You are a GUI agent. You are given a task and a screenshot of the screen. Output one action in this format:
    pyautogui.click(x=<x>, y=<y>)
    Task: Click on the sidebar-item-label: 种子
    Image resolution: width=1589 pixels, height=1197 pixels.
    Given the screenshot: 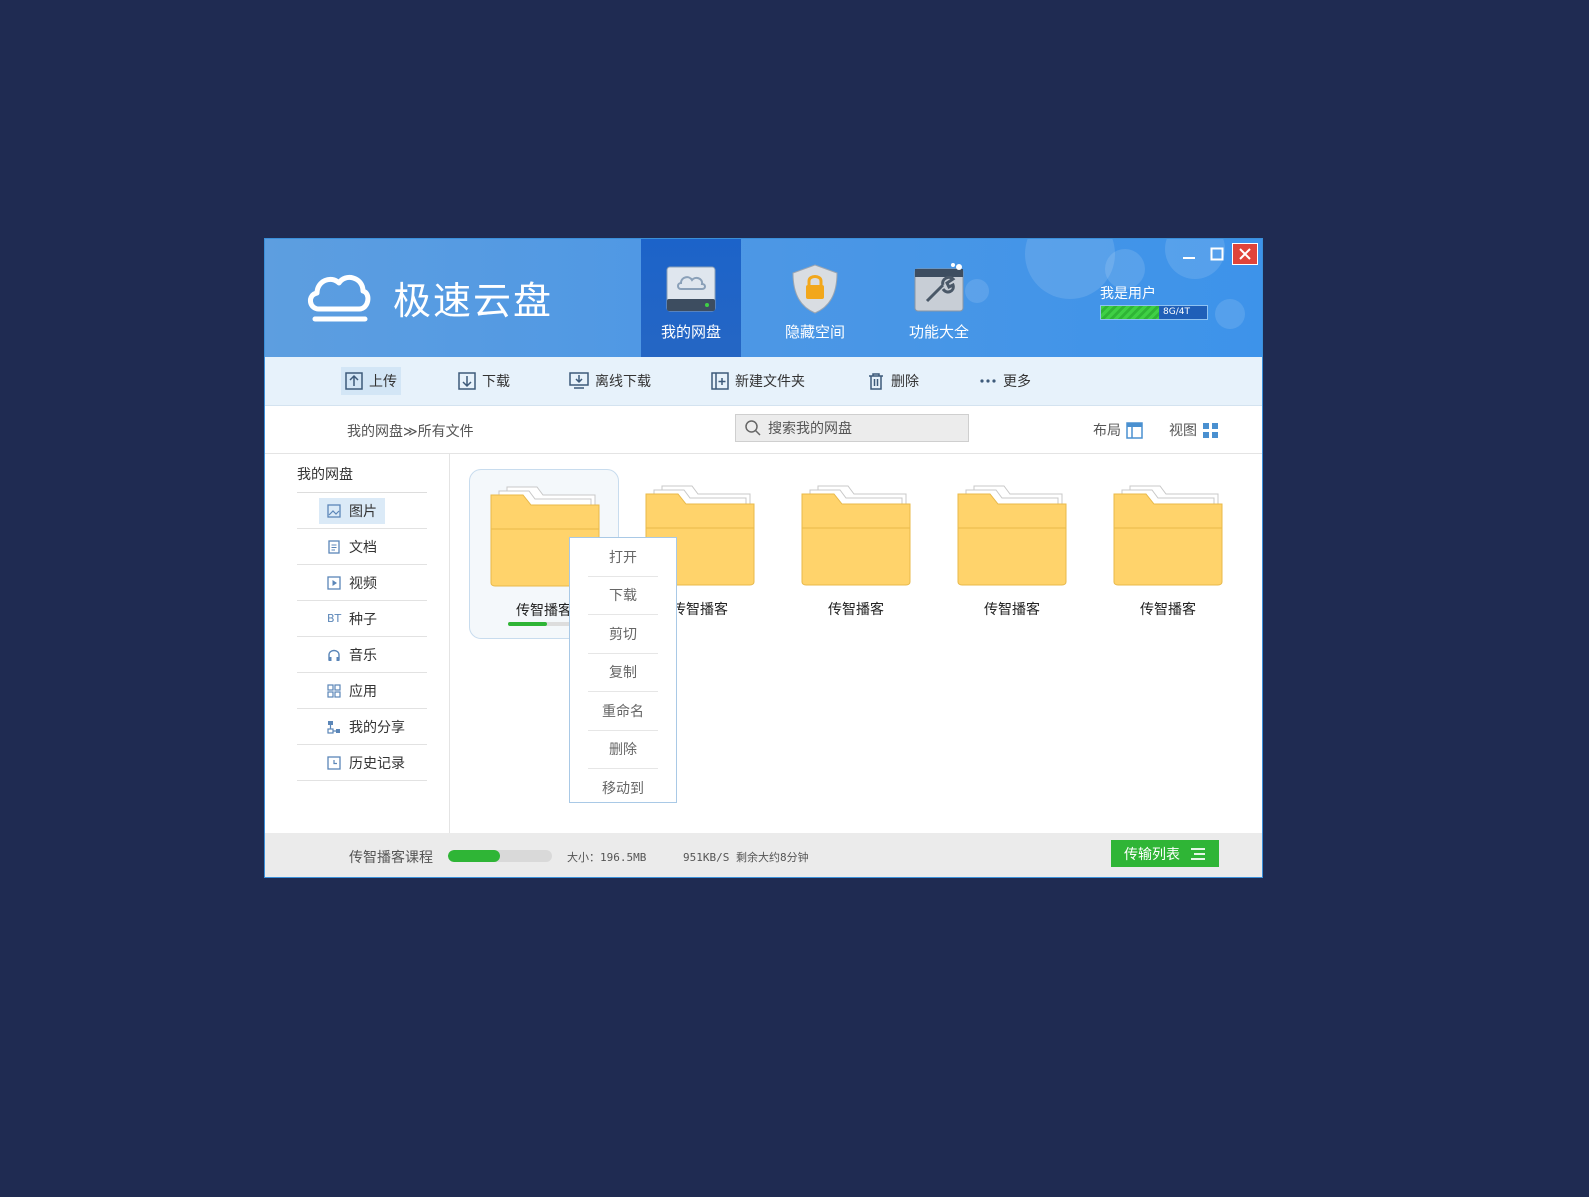 What is the action you would take?
    pyautogui.click(x=363, y=619)
    